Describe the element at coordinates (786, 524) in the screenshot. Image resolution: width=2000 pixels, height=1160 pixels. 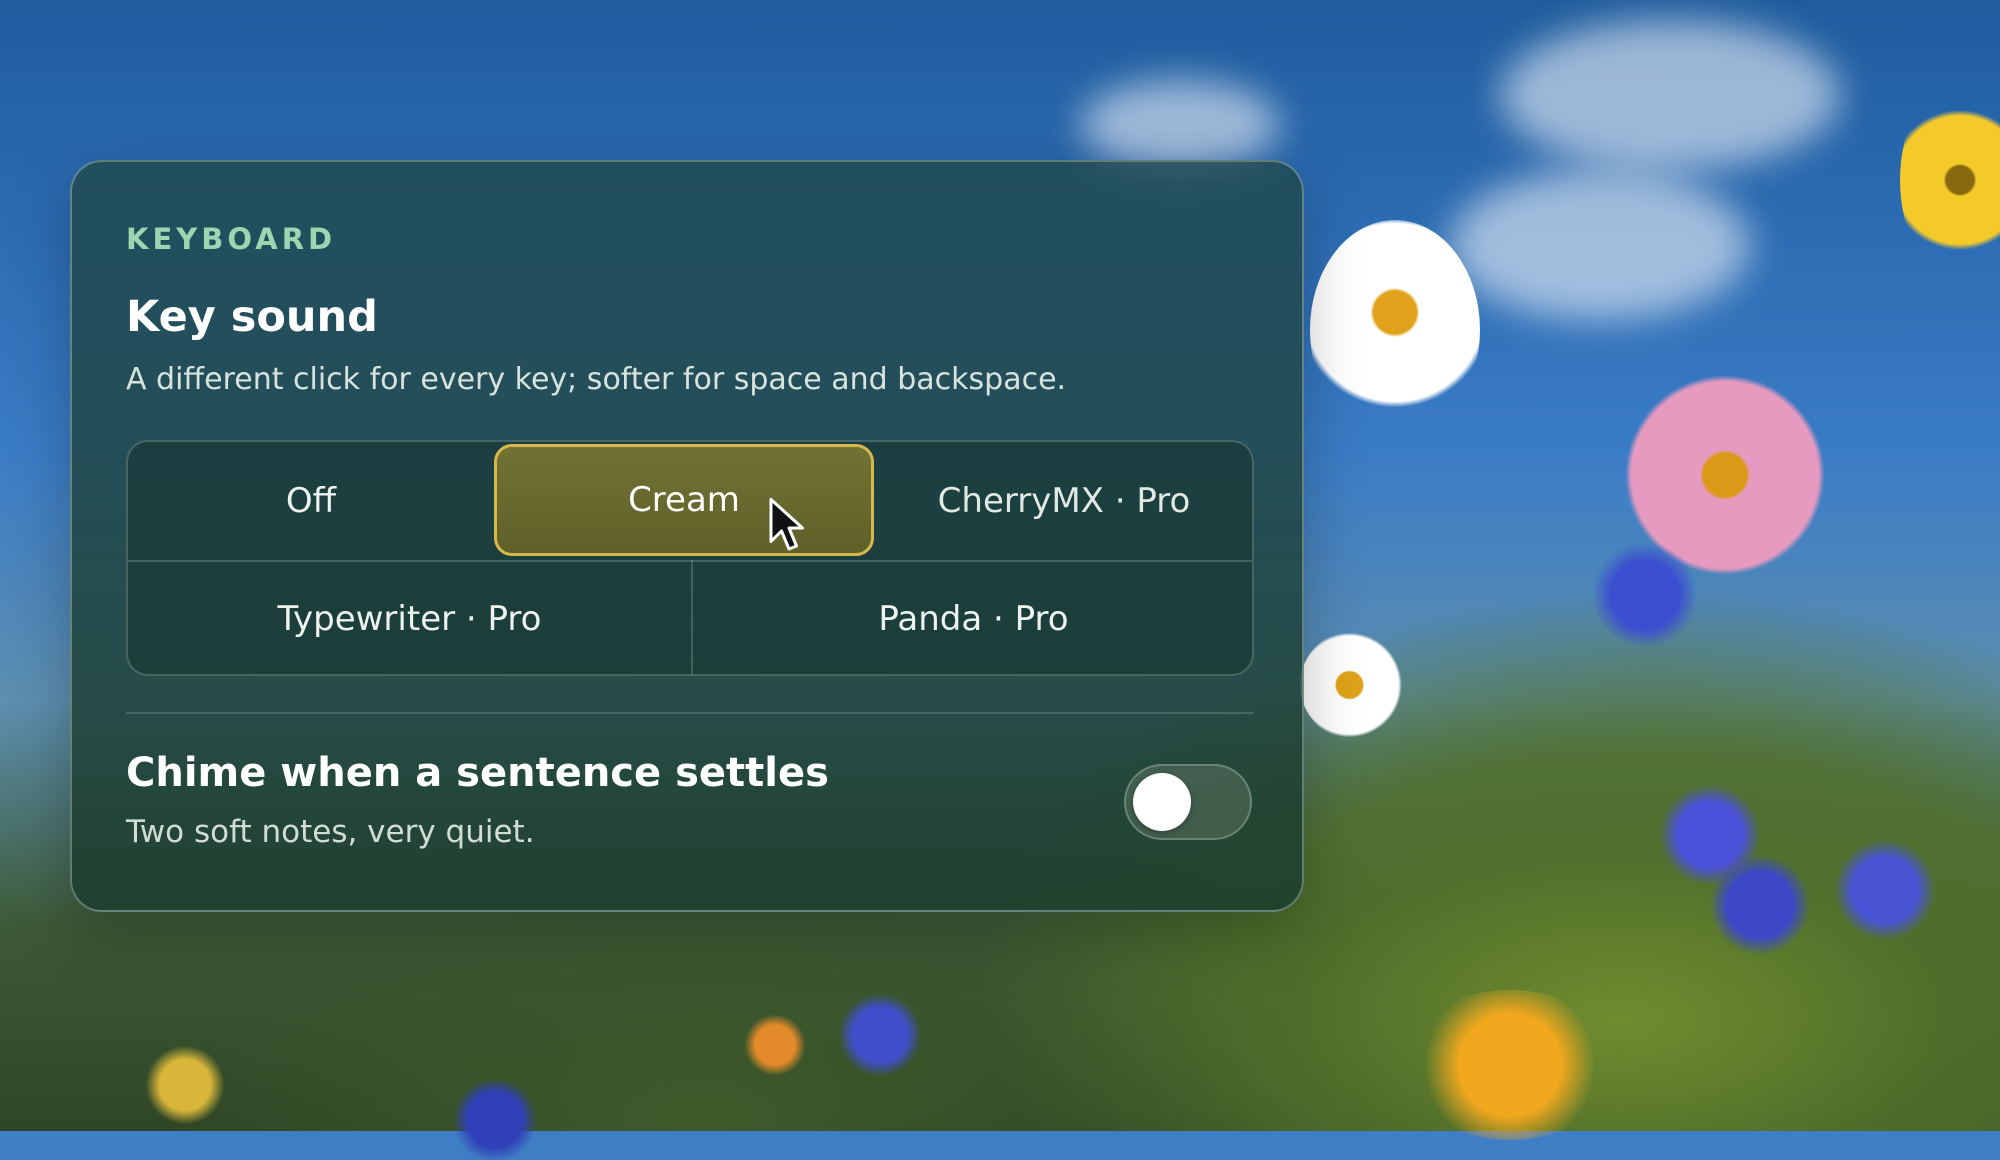
I see `mouse-pointer-icon` at that location.